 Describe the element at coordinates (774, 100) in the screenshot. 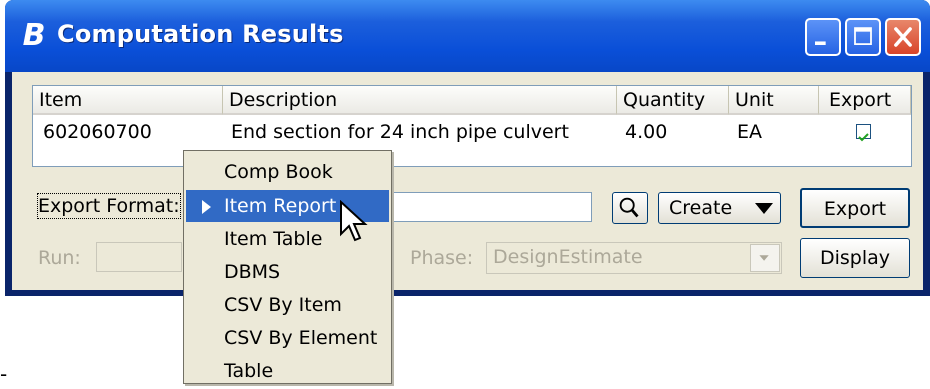

I see `column-header-unit: Unit` at that location.